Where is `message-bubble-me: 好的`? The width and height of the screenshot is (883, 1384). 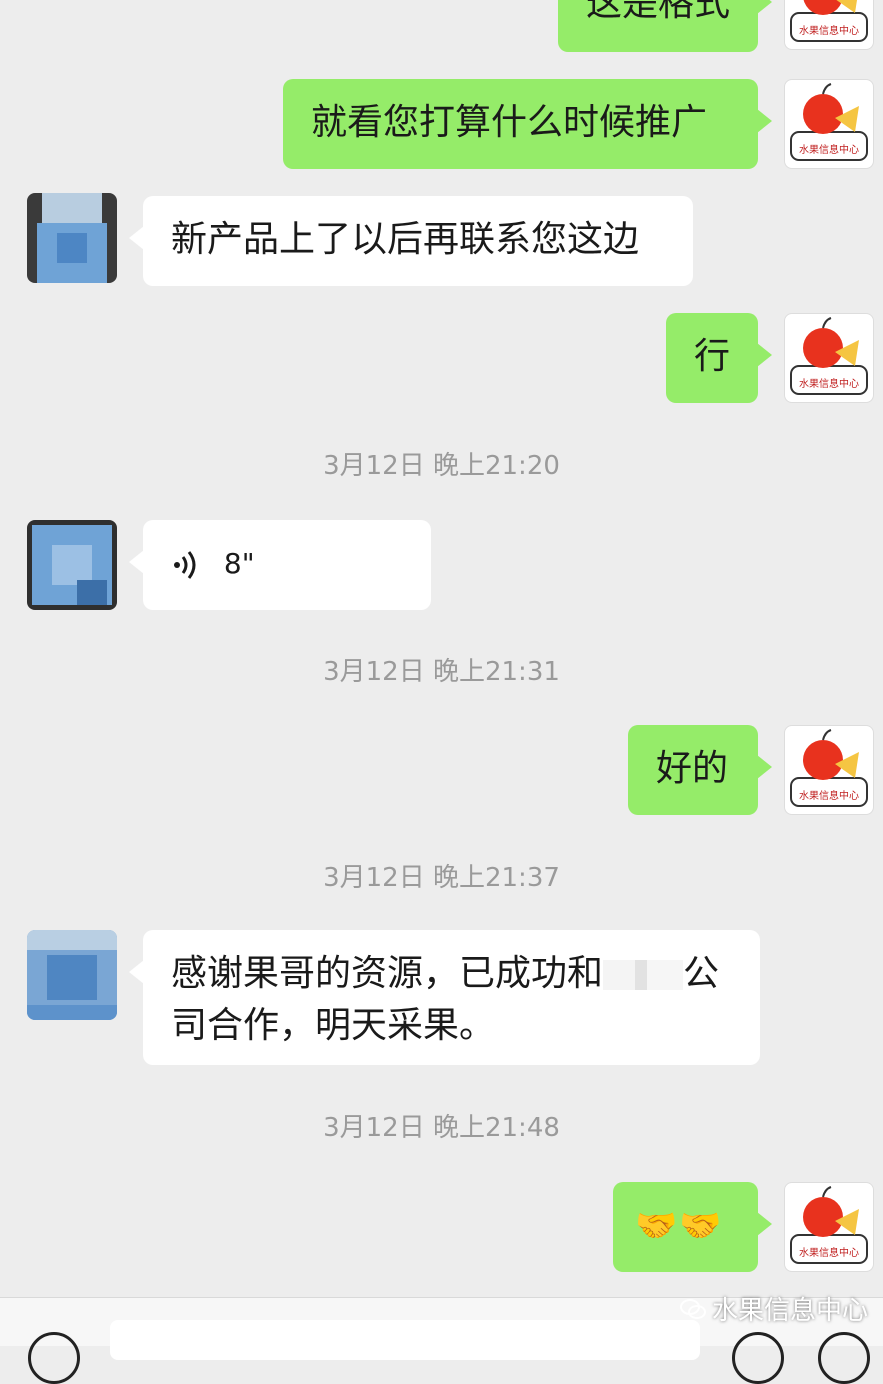 message-bubble-me: 好的 is located at coordinates (700, 770).